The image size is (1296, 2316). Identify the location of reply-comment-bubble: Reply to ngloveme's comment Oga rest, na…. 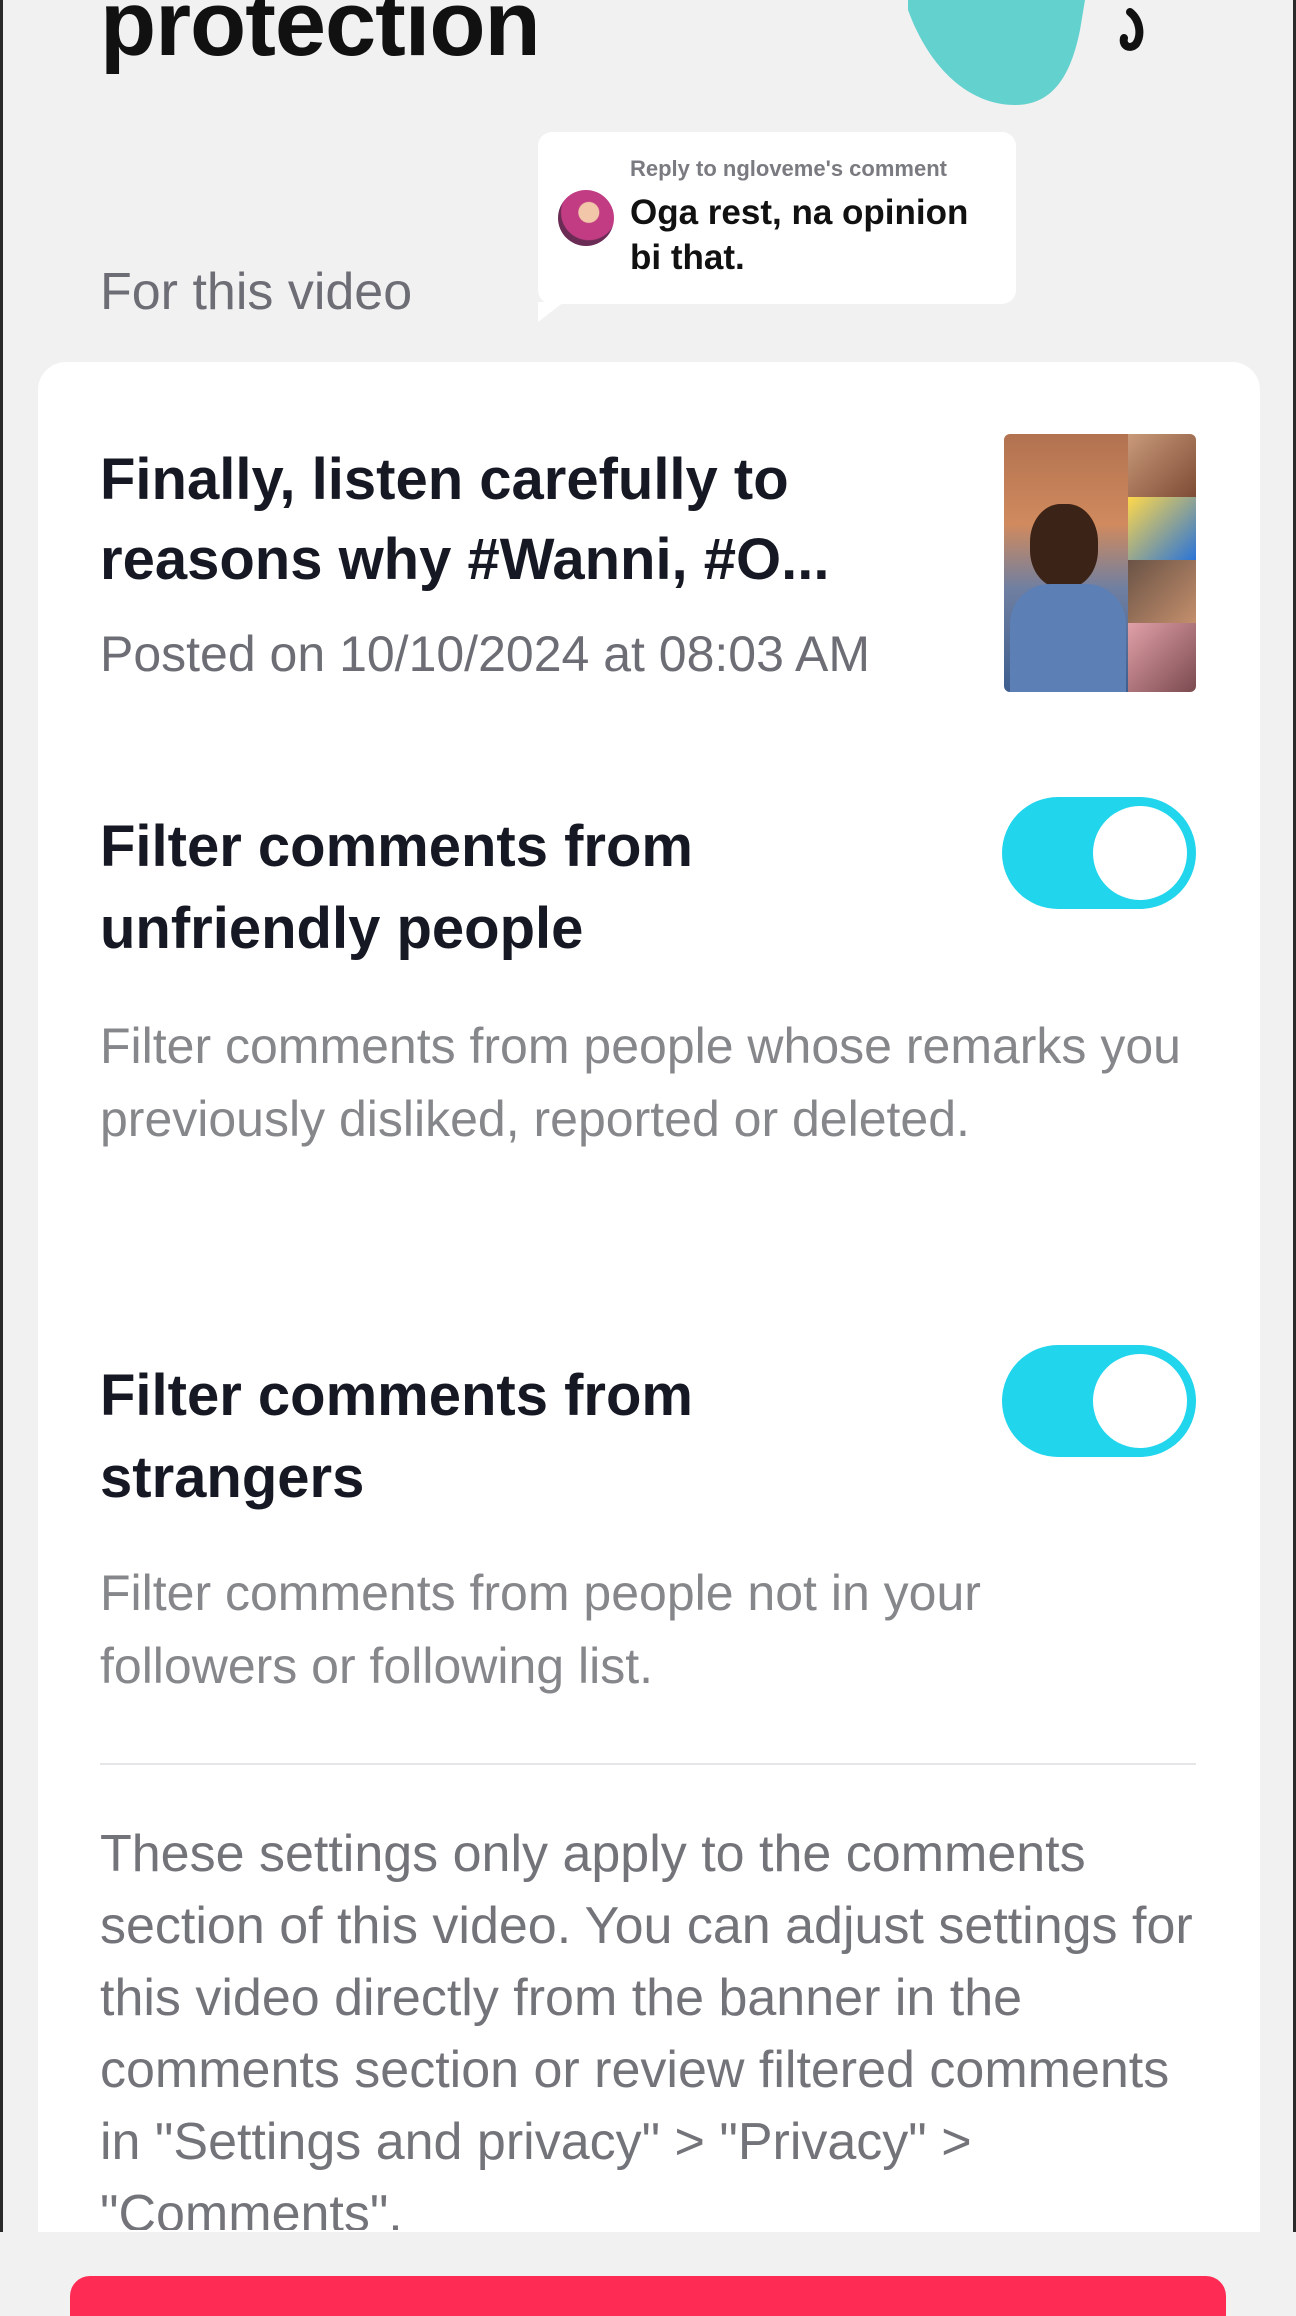
(777, 227).